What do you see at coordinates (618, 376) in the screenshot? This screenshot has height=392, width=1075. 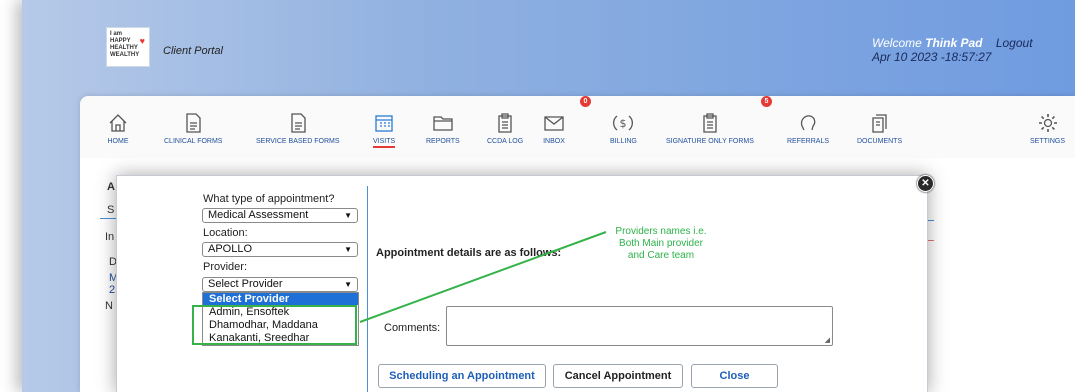 I see `cancel-appointment-button: Cancel Appointment` at bounding box center [618, 376].